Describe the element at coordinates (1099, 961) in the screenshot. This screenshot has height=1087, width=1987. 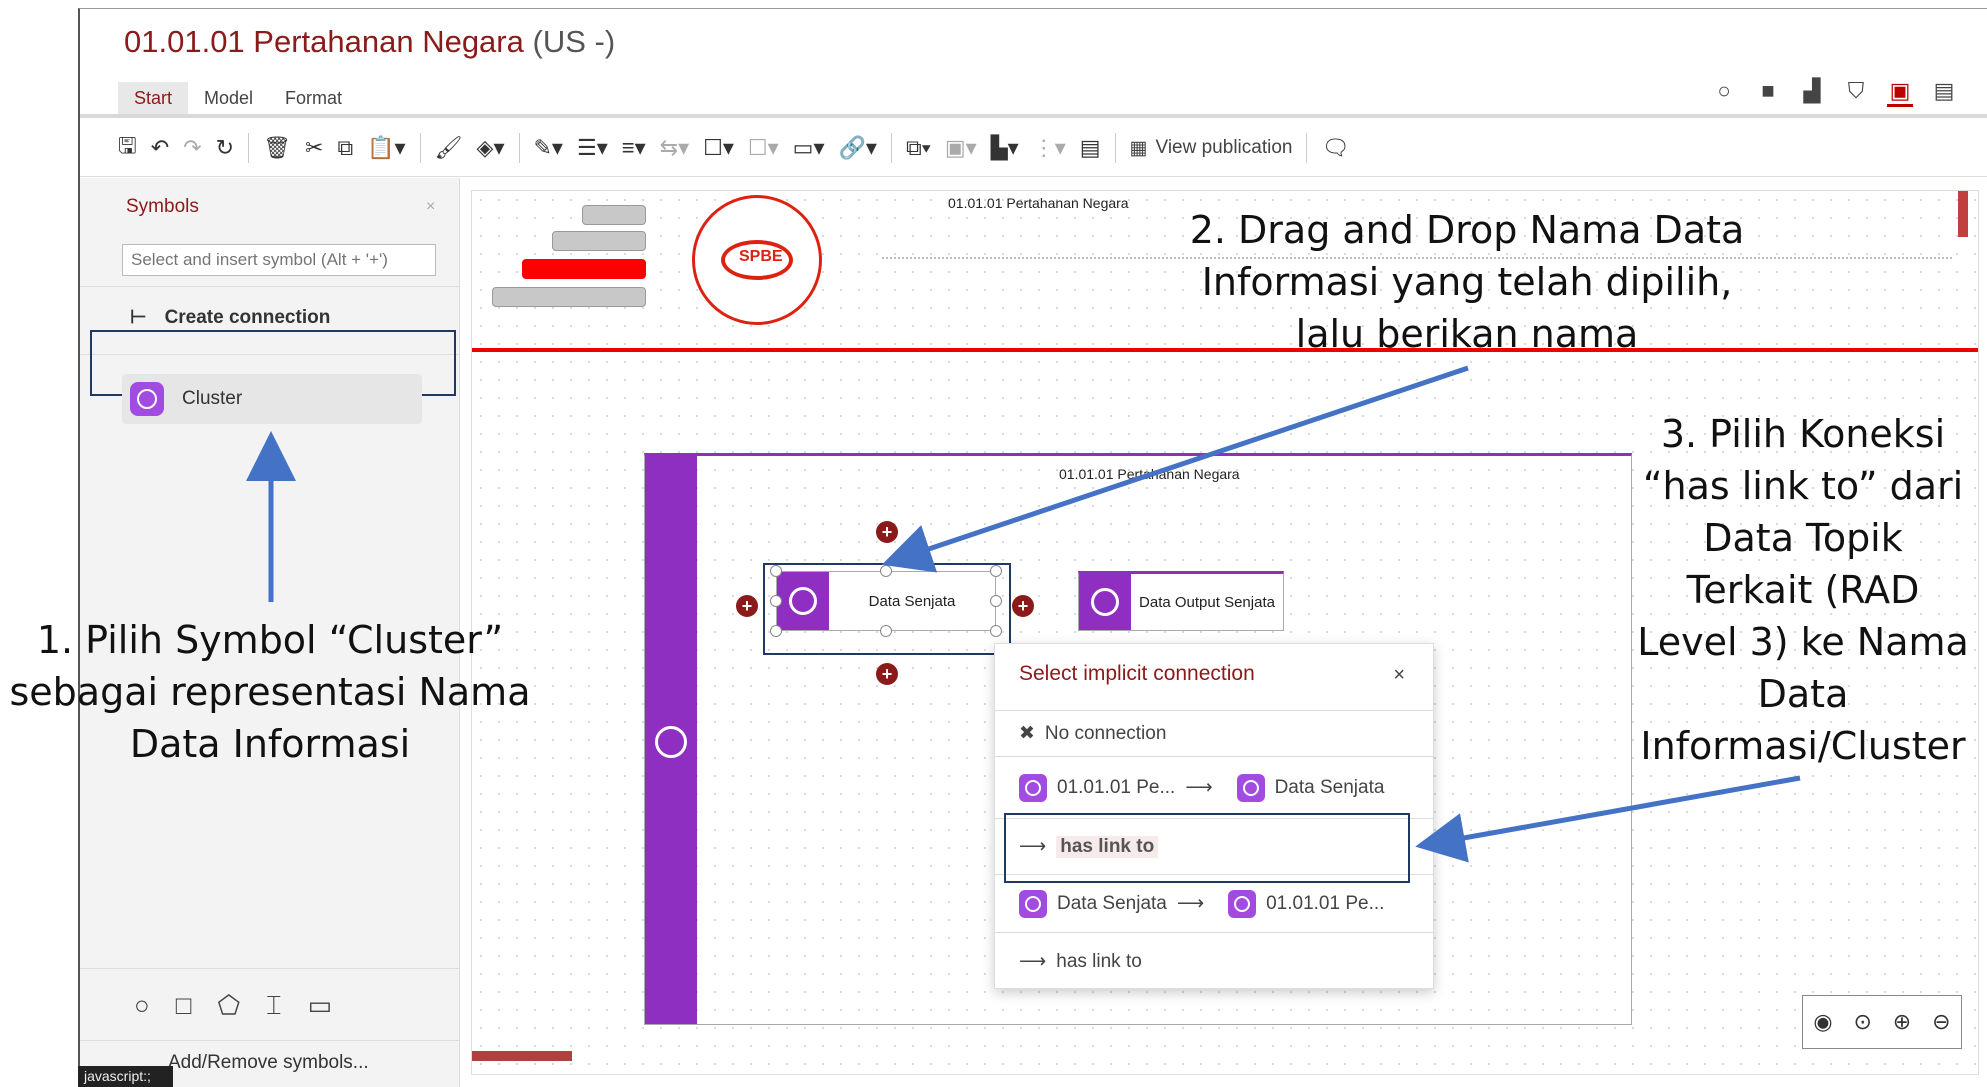
I see `connection-type-label: has link to` at that location.